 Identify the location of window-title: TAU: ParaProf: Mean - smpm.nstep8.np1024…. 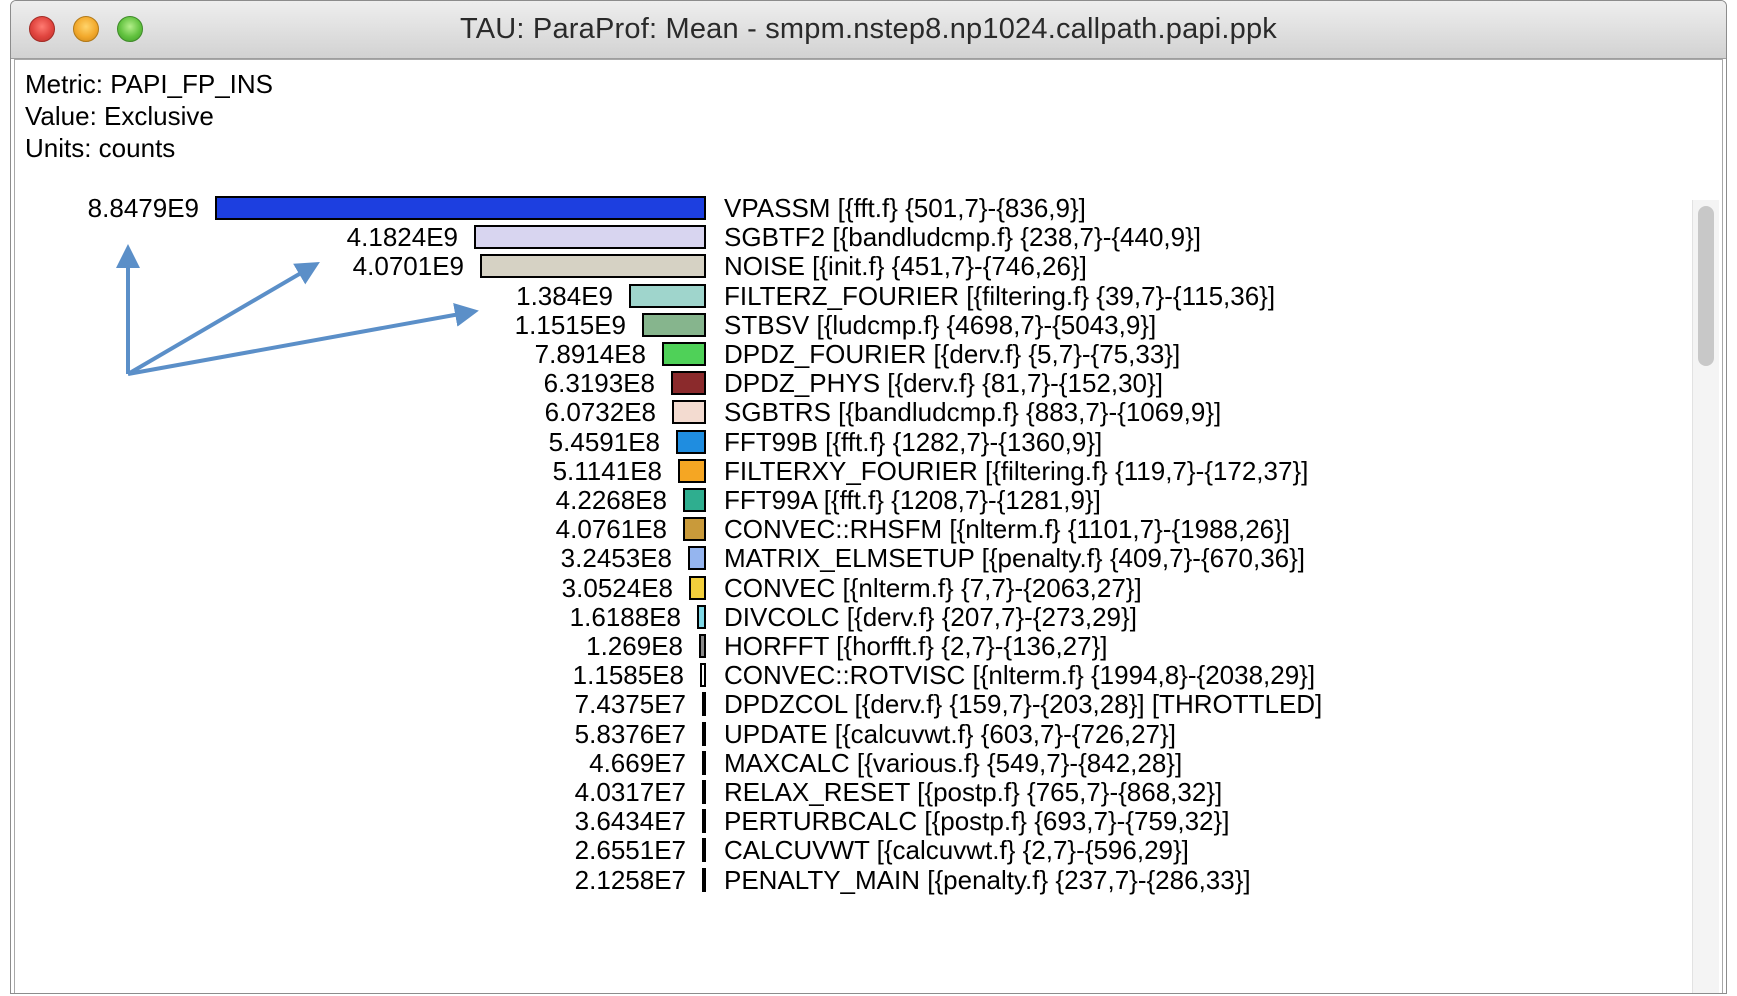
(868, 29).